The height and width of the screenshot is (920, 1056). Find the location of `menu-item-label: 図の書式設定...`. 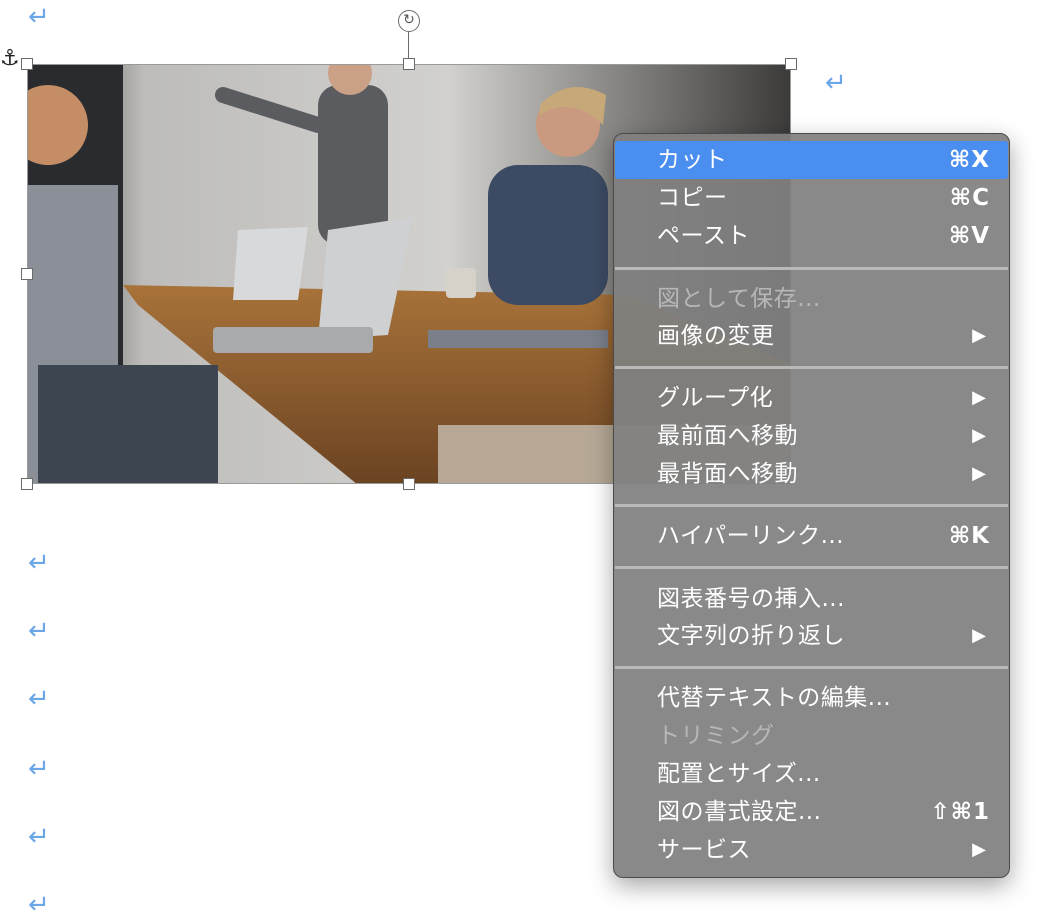

menu-item-label: 図の書式設定... is located at coordinates (739, 812).